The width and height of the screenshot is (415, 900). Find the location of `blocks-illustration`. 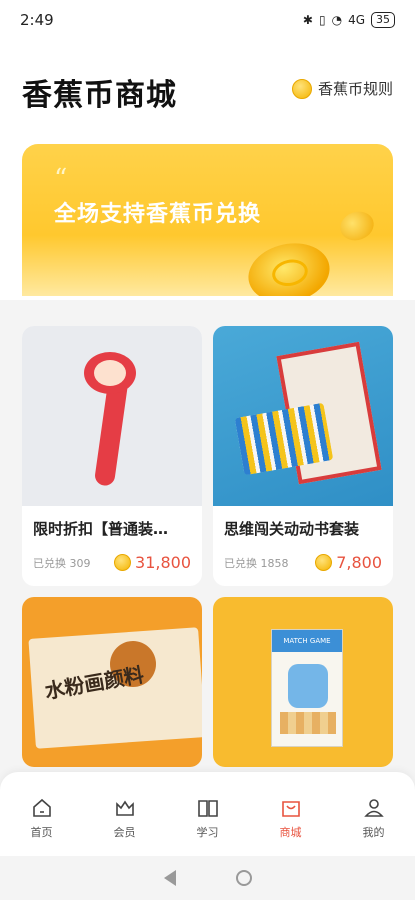

blocks-illustration is located at coordinates (308, 723).